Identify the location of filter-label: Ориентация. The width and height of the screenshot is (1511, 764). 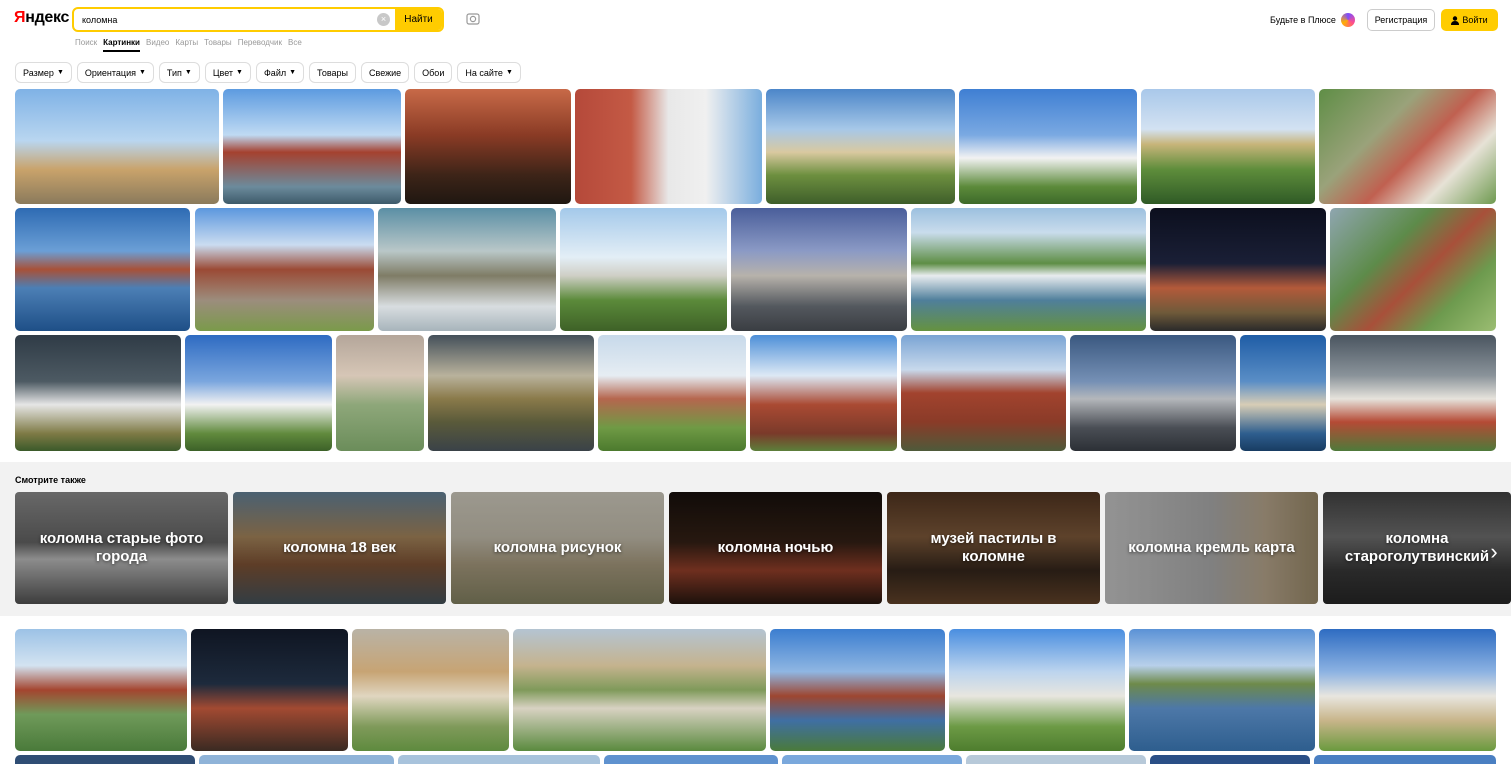
(110, 72).